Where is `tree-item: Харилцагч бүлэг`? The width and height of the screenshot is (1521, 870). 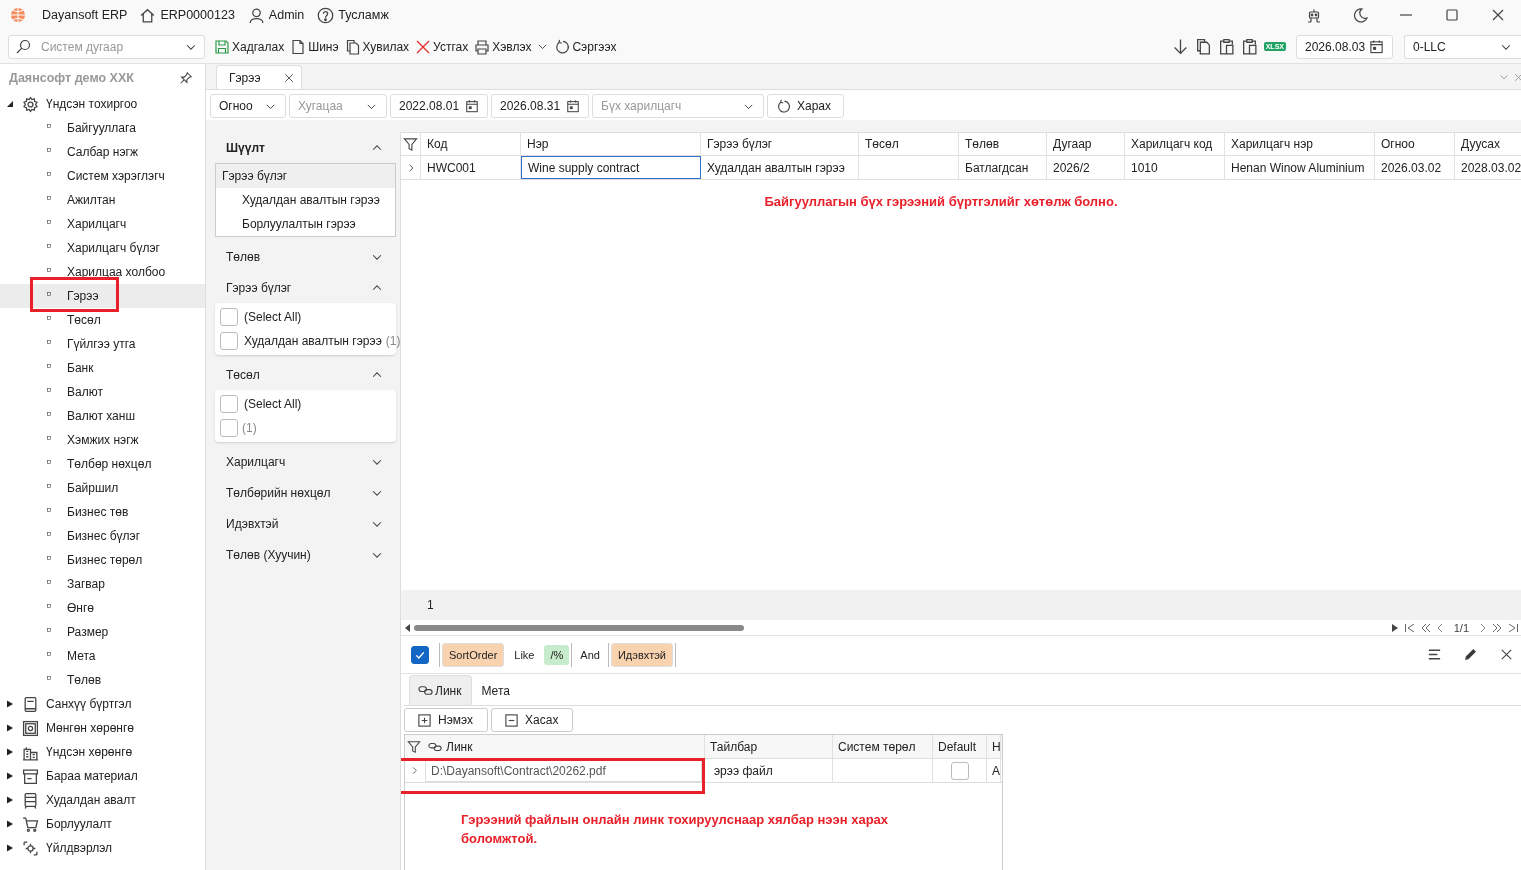 tree-item: Харилцагч бүлэг is located at coordinates (102, 248).